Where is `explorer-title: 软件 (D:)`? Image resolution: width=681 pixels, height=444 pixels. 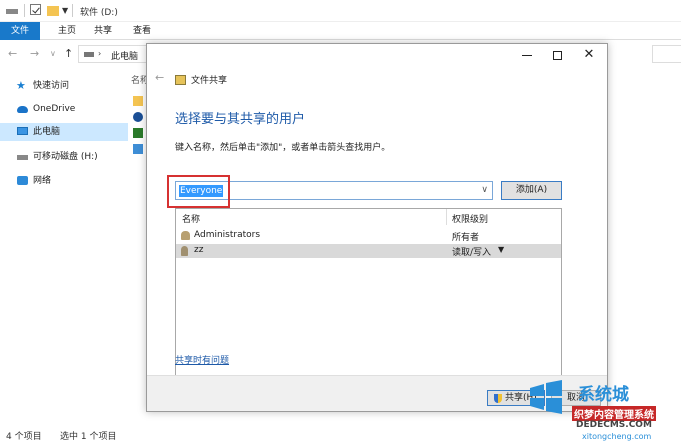 explorer-title: 软件 (D:) is located at coordinates (99, 13).